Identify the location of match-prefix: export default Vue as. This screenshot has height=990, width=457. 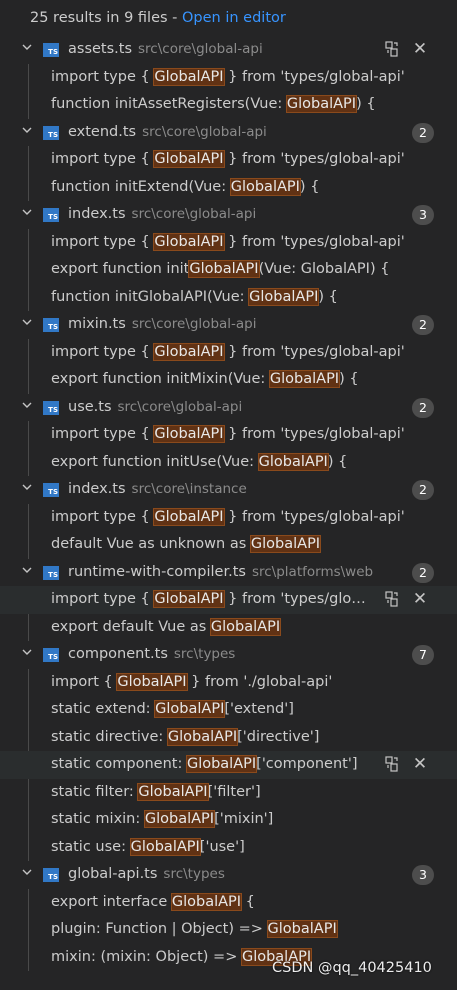
(131, 626).